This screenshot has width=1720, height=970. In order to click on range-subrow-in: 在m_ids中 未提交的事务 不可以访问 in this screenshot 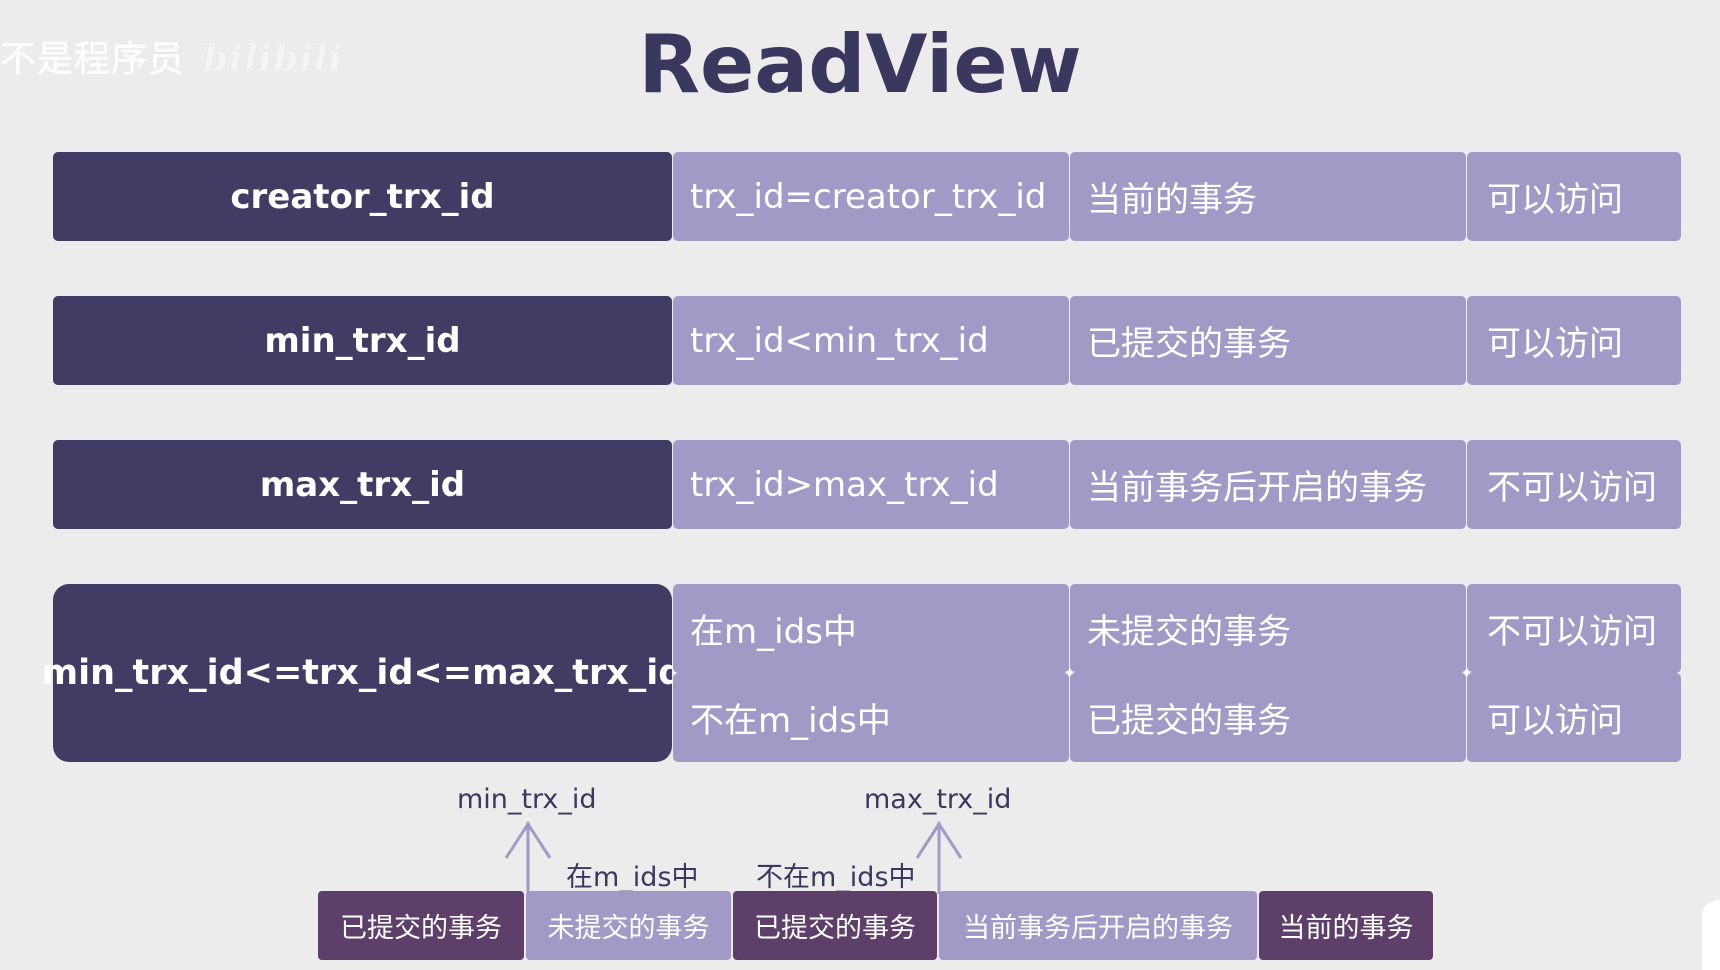, I will do `click(1177, 628)`.